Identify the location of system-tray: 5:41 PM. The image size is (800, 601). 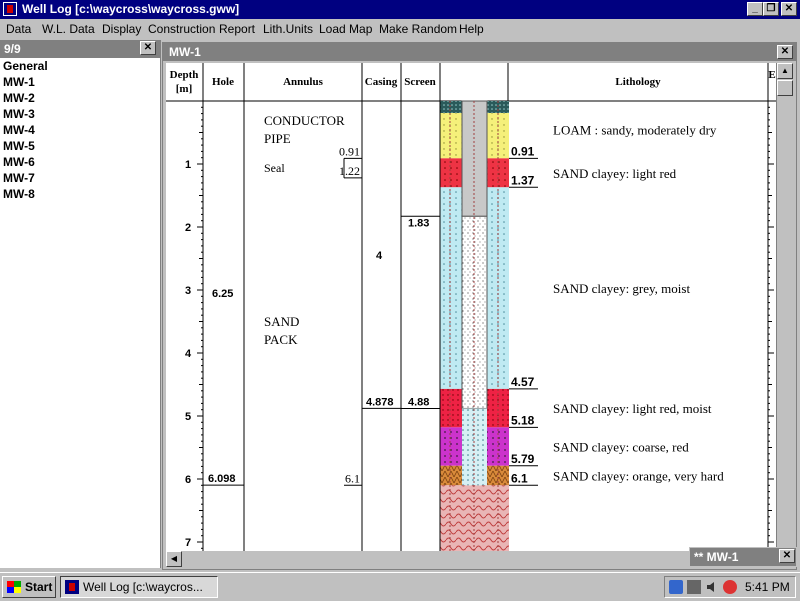
(730, 587).